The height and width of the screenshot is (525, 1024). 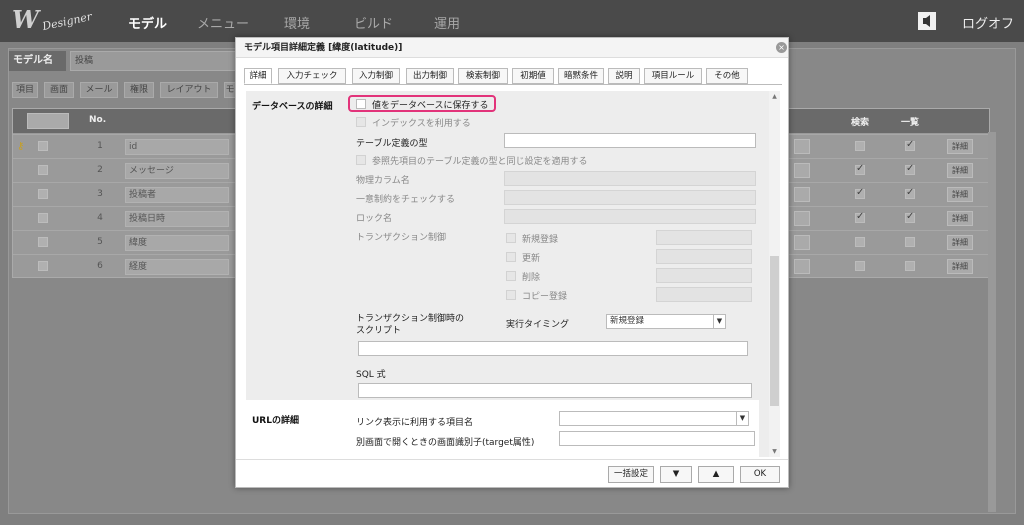 I want to click on tab-search-control: 検索制御, so click(x=483, y=76).